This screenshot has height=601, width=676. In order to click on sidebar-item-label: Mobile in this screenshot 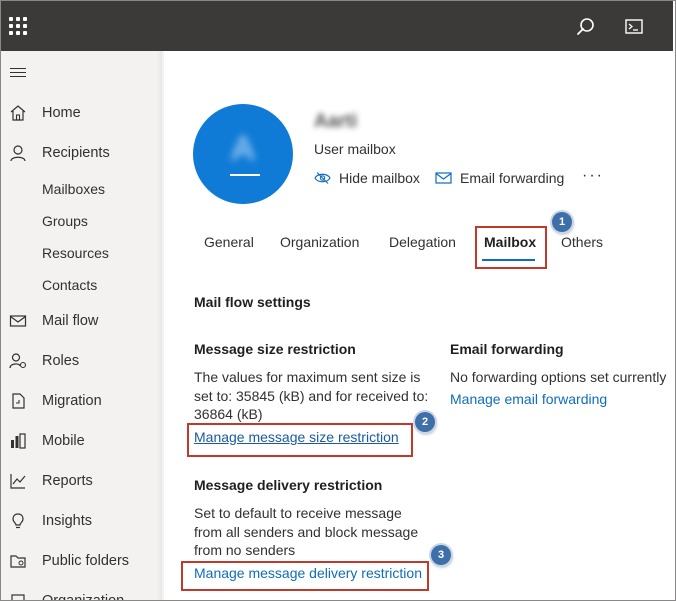, I will do `click(63, 441)`.